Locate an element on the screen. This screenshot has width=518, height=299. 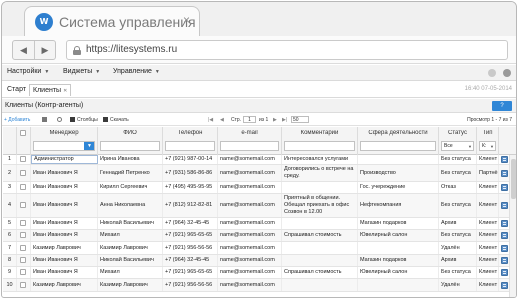
cell-manager: Казимир Лаврович is located at coordinates (64, 285).